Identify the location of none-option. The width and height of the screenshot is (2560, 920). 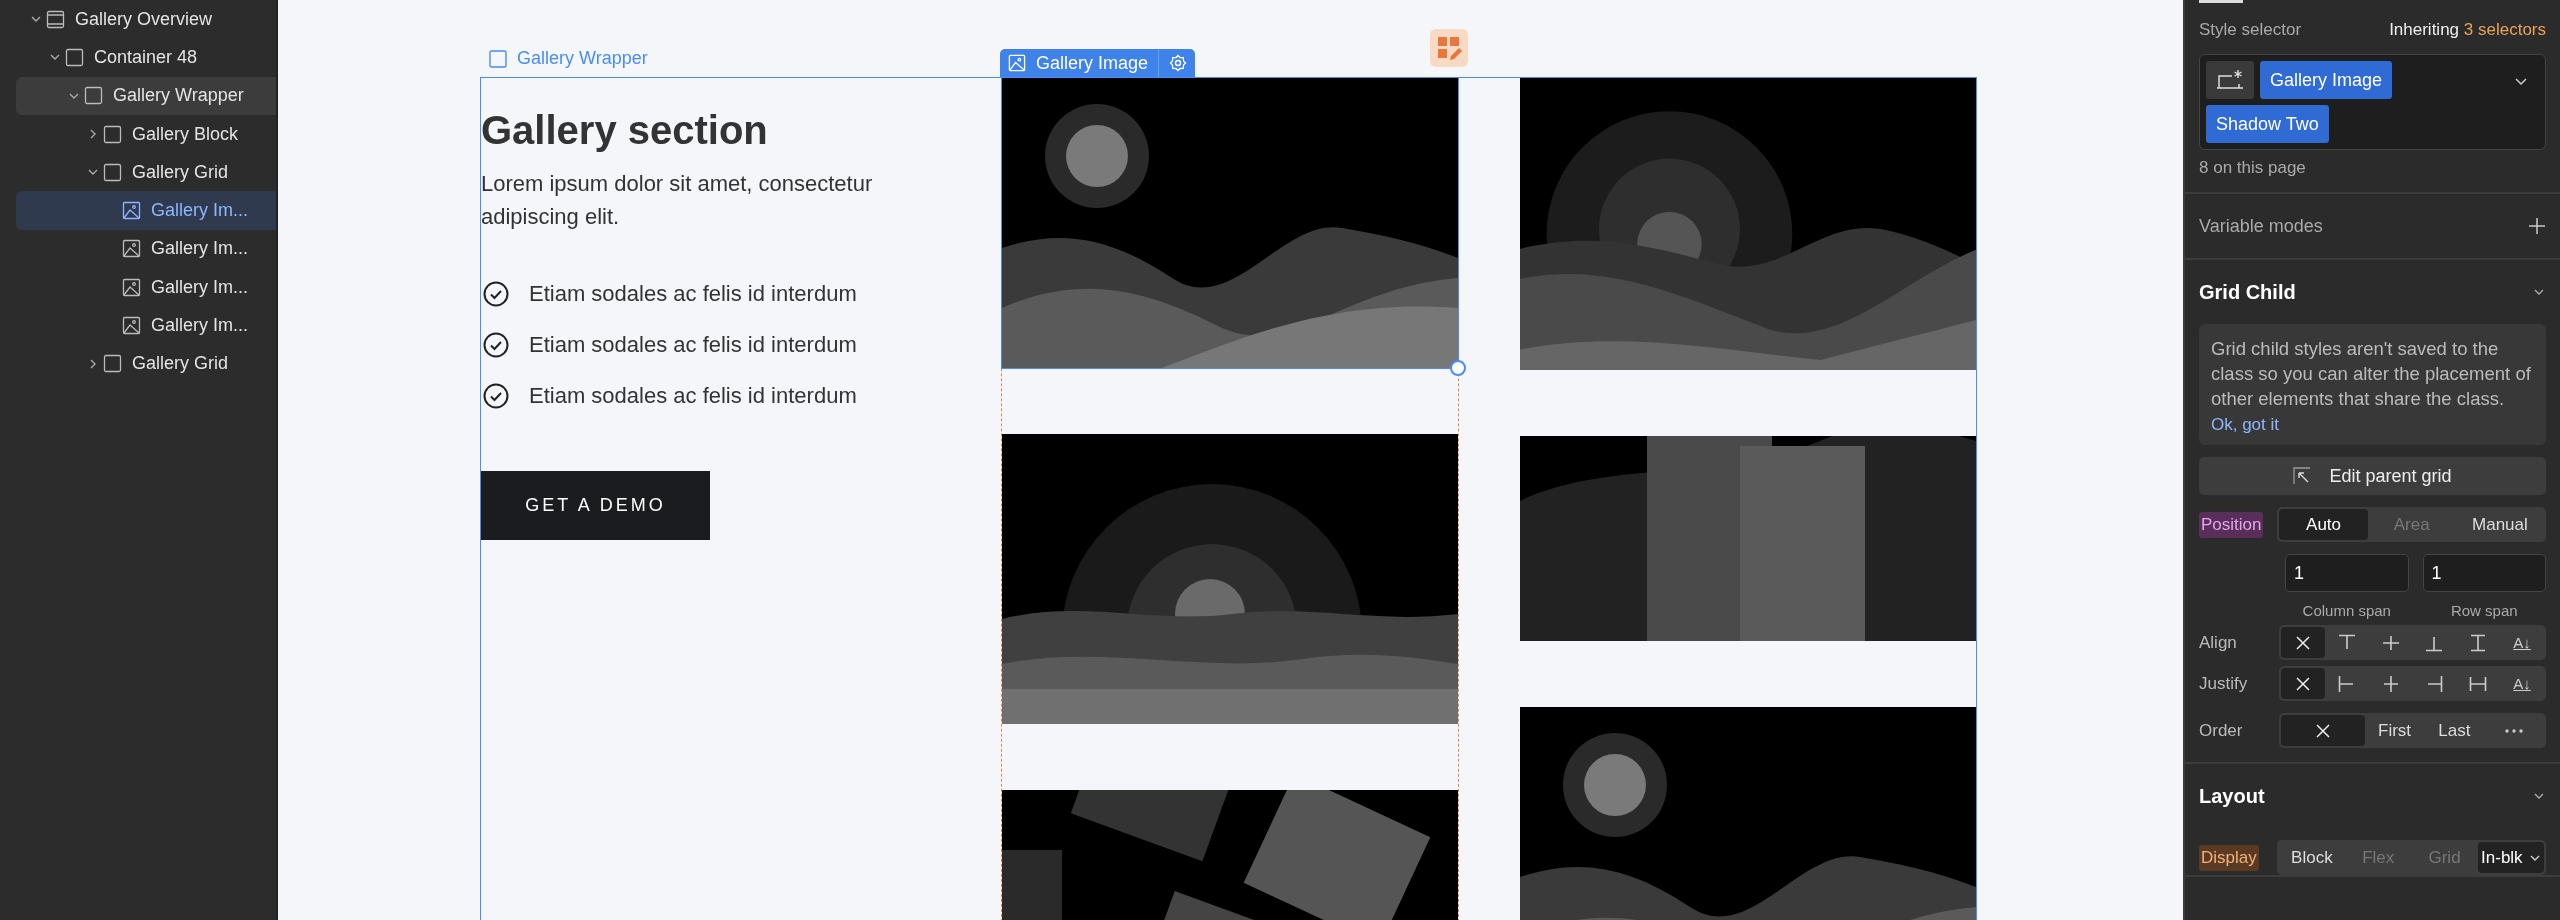
(2323, 730).